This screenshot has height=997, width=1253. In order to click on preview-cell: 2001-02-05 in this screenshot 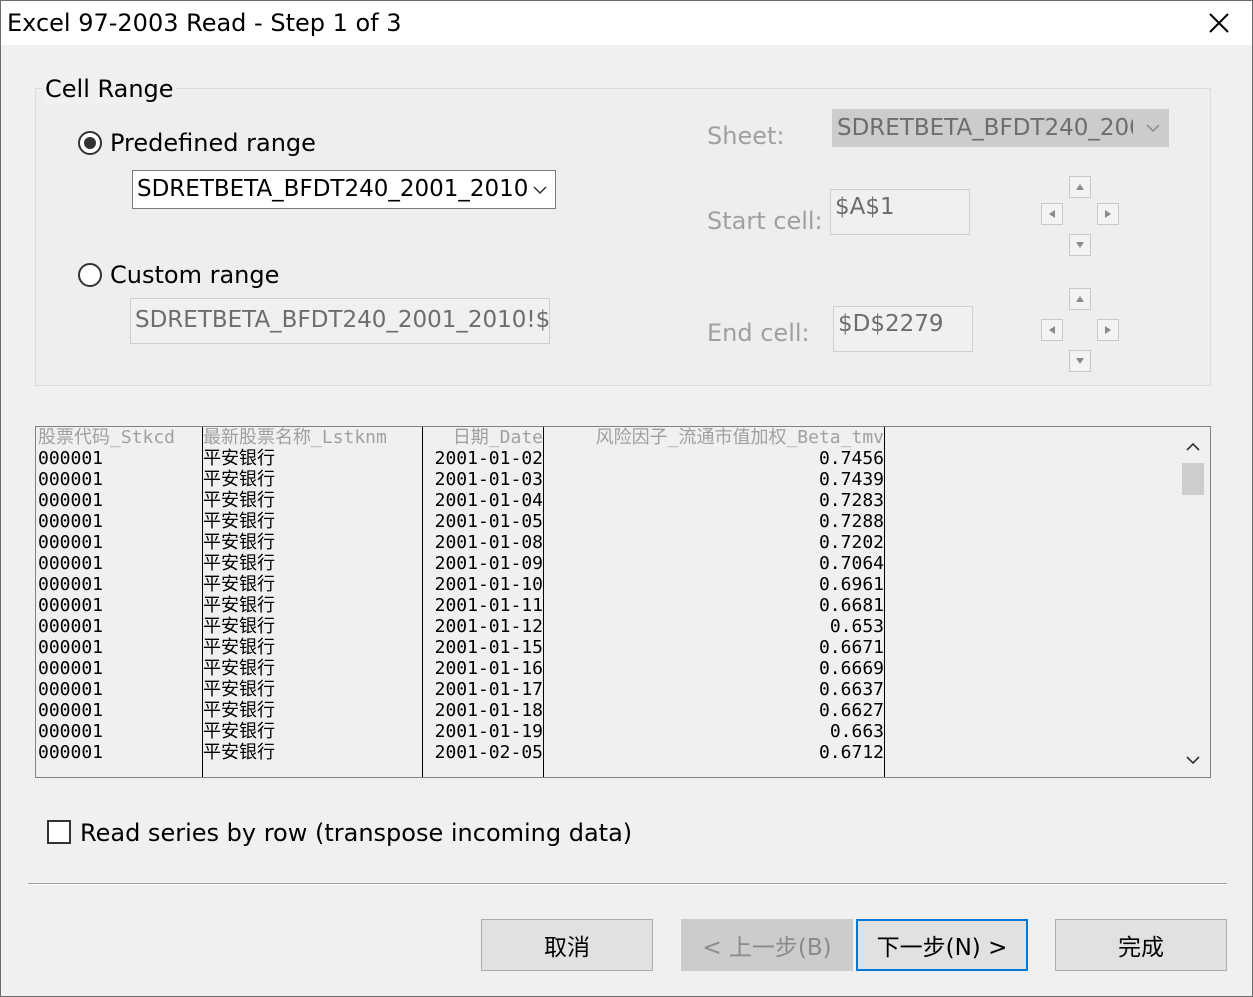, I will do `click(488, 752)`.